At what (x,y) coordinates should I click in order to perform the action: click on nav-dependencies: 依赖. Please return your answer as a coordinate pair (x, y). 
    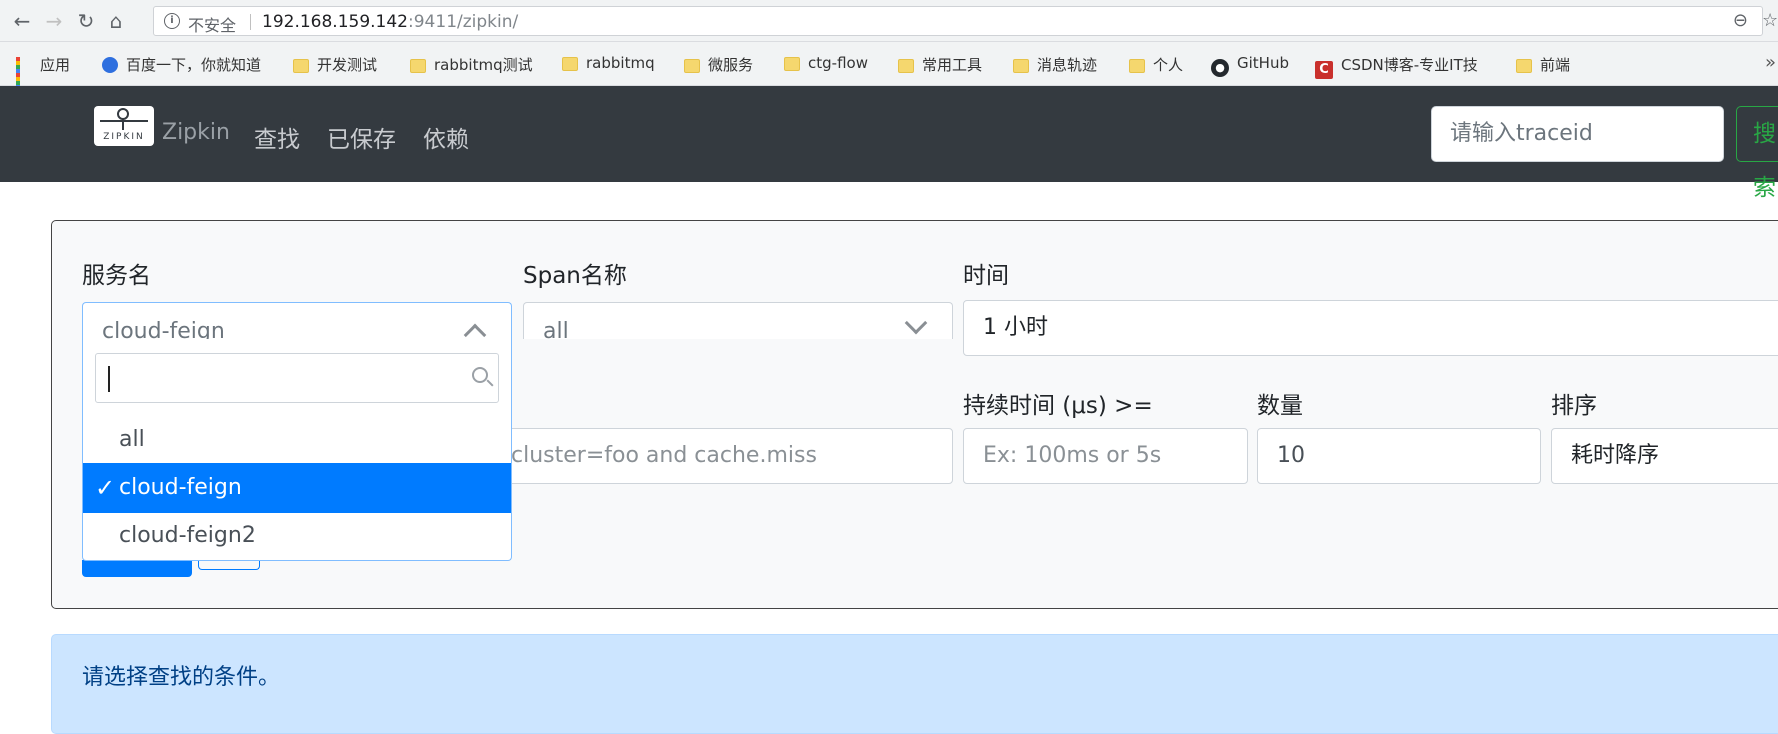
    Looking at the image, I should click on (446, 137).